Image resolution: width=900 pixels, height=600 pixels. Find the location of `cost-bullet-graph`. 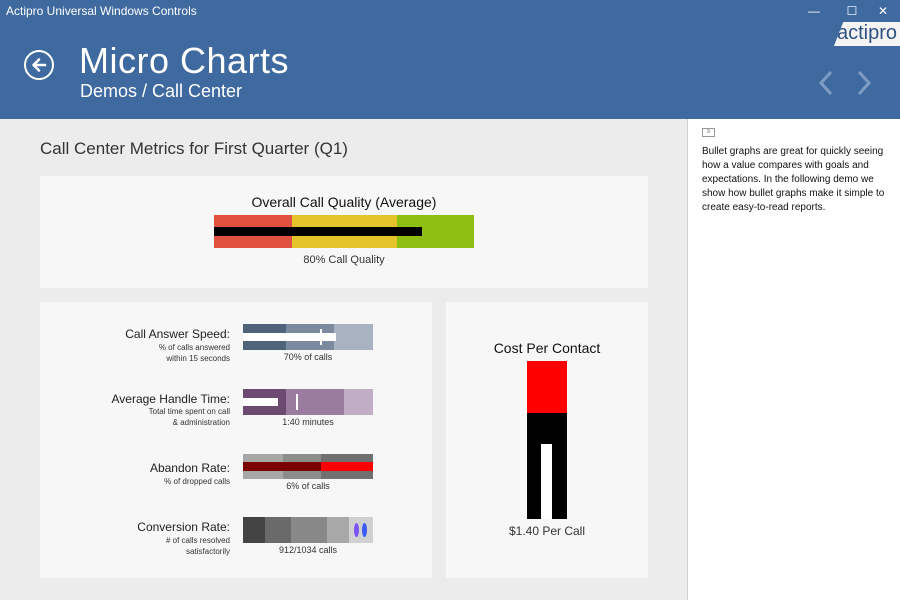

cost-bullet-graph is located at coordinates (547, 440).